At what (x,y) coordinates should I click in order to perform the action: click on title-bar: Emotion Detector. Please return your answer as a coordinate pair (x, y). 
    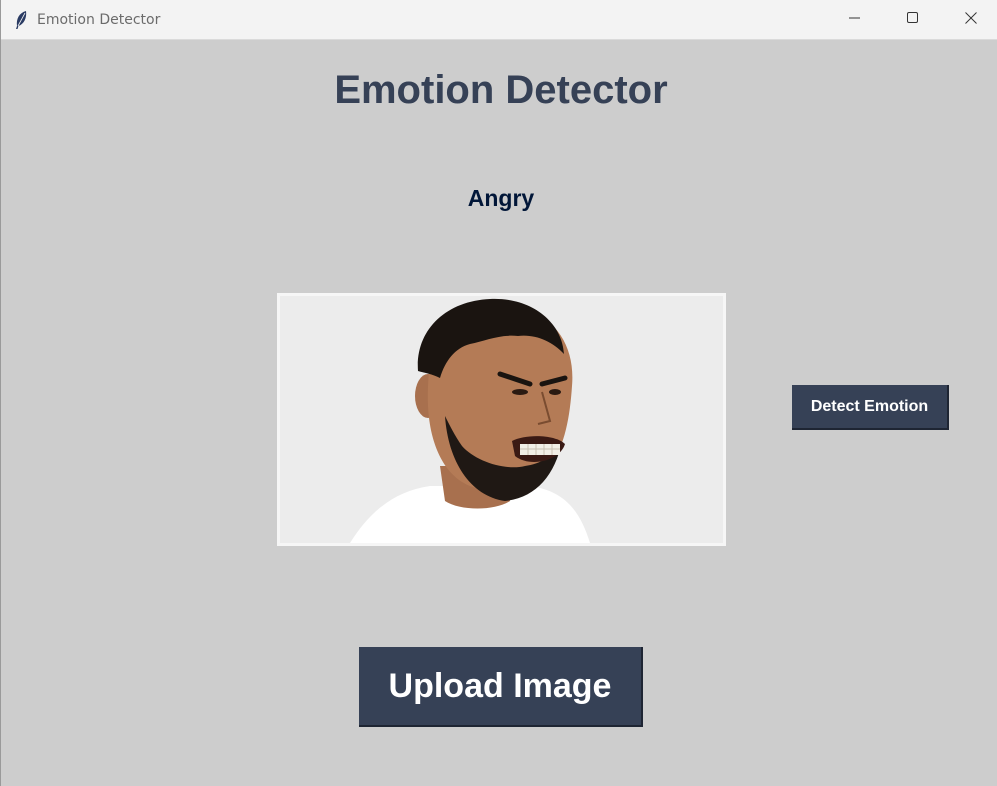
    Looking at the image, I should click on (499, 20).